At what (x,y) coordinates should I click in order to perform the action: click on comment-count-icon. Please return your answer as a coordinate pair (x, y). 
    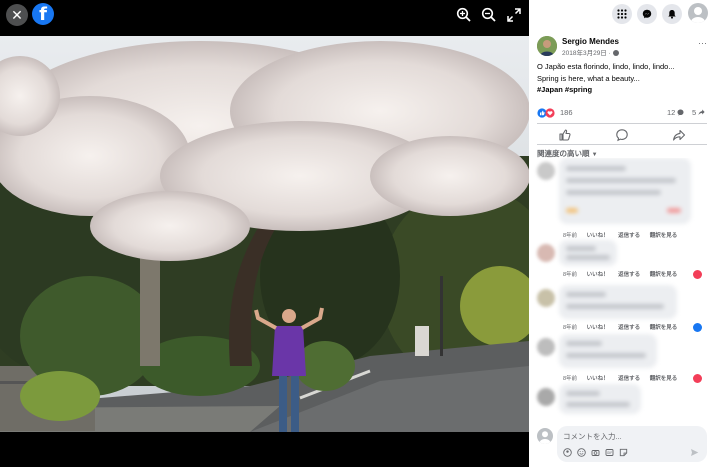
    Looking at the image, I should click on (680, 112).